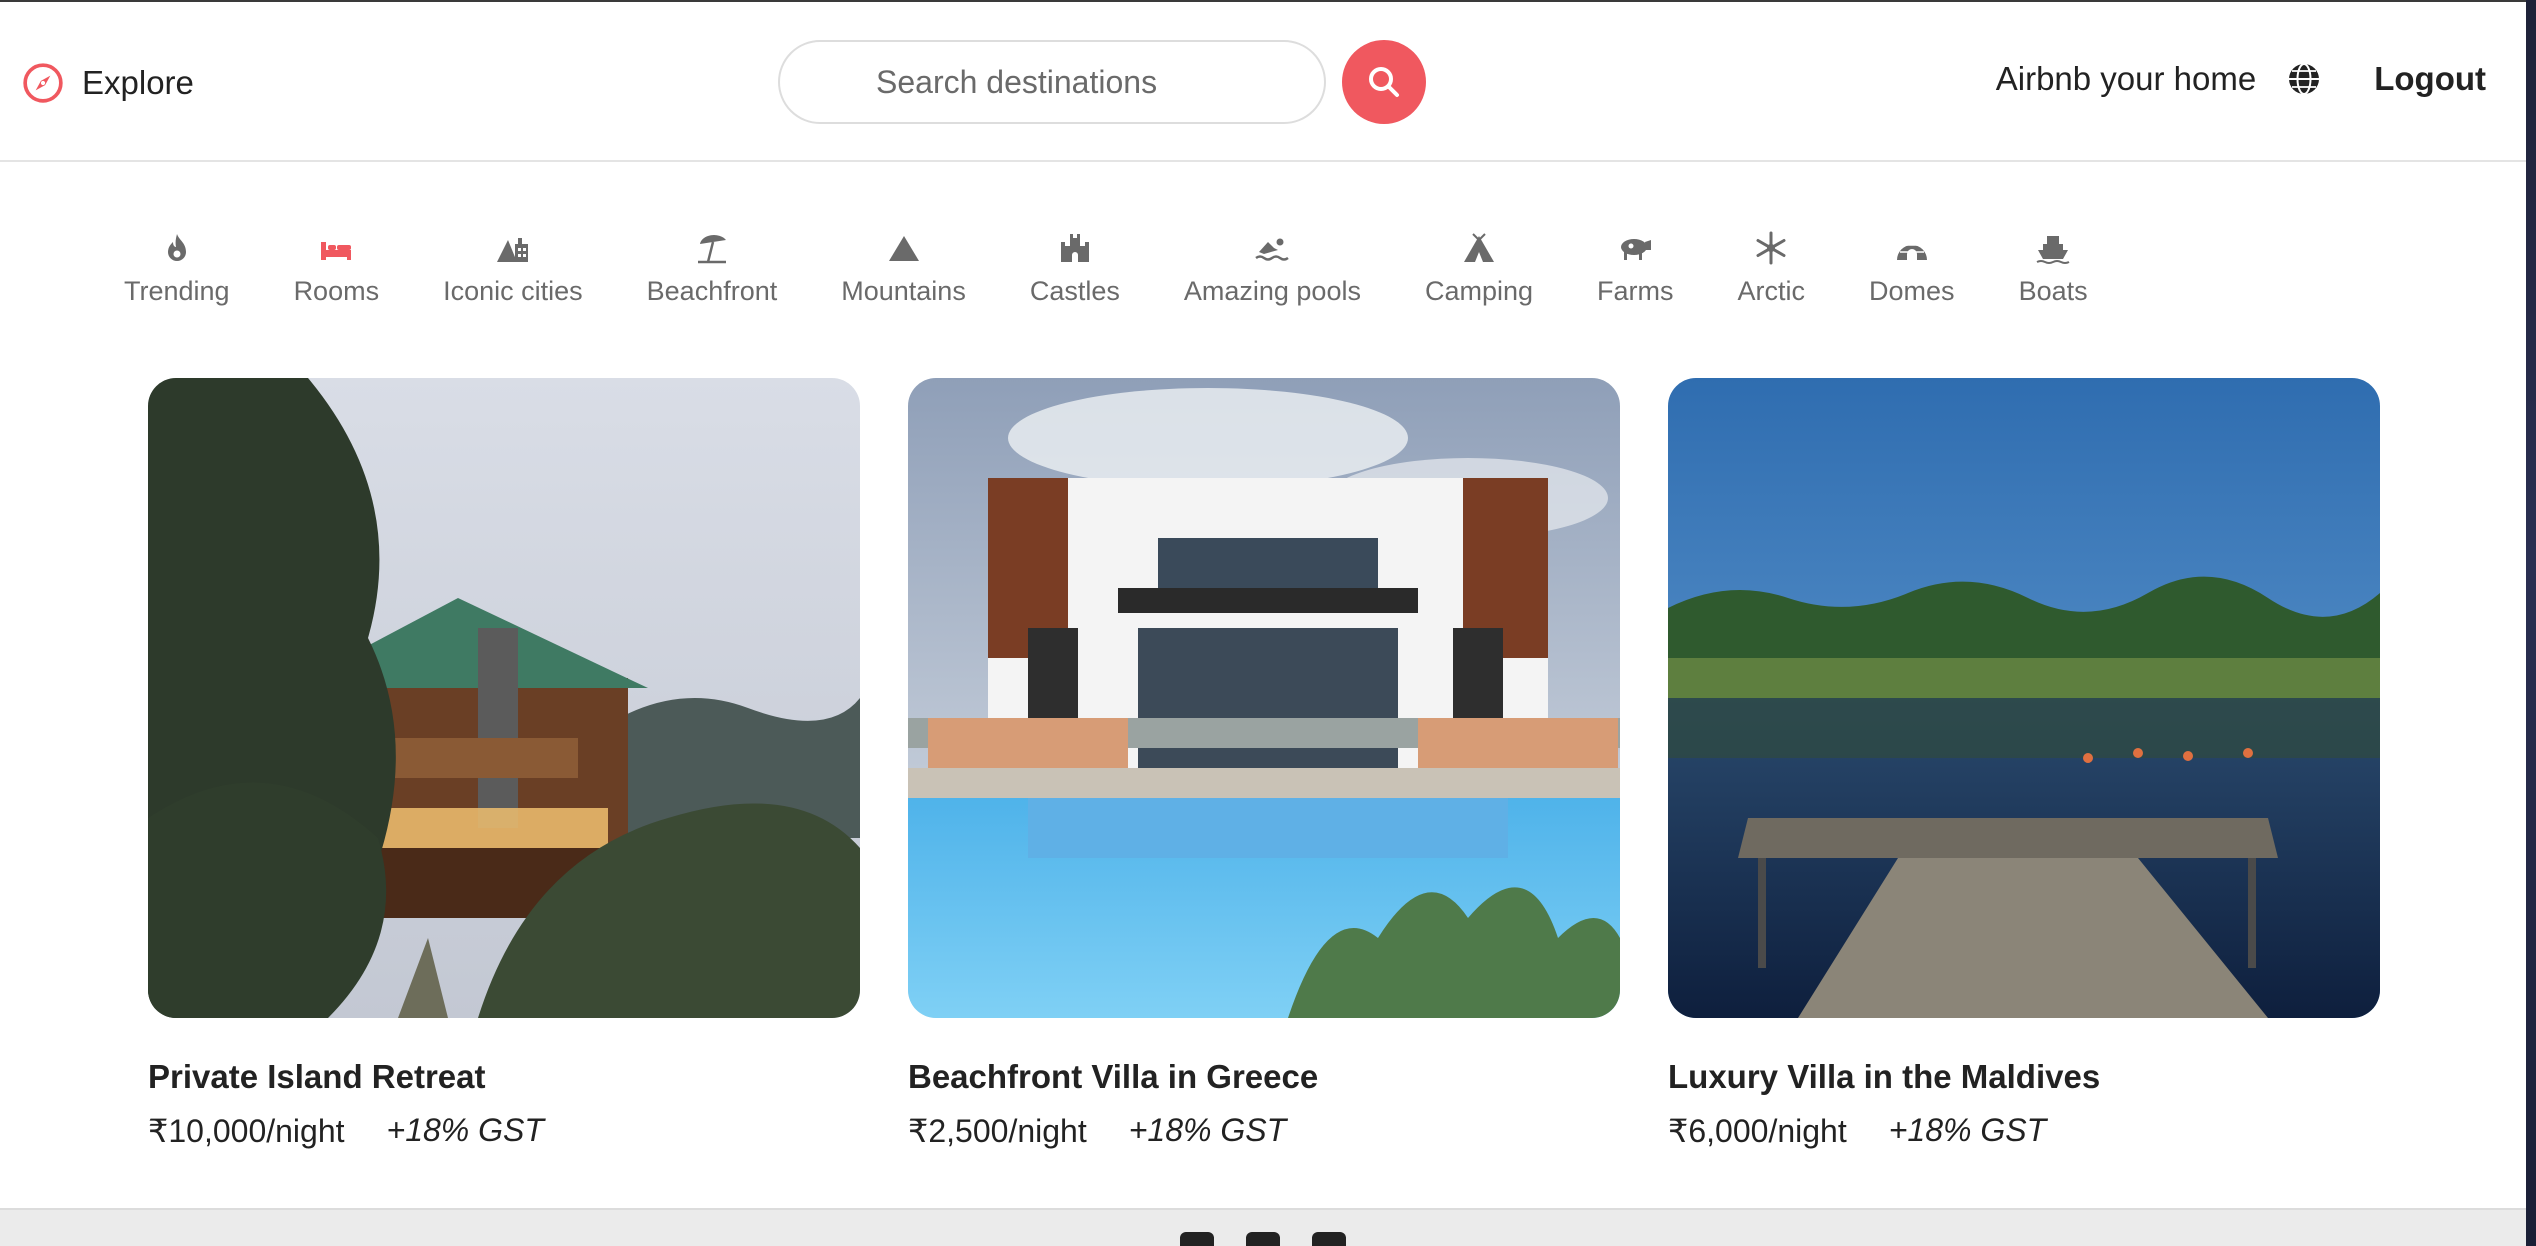  I want to click on snowflake-icon, so click(1771, 248).